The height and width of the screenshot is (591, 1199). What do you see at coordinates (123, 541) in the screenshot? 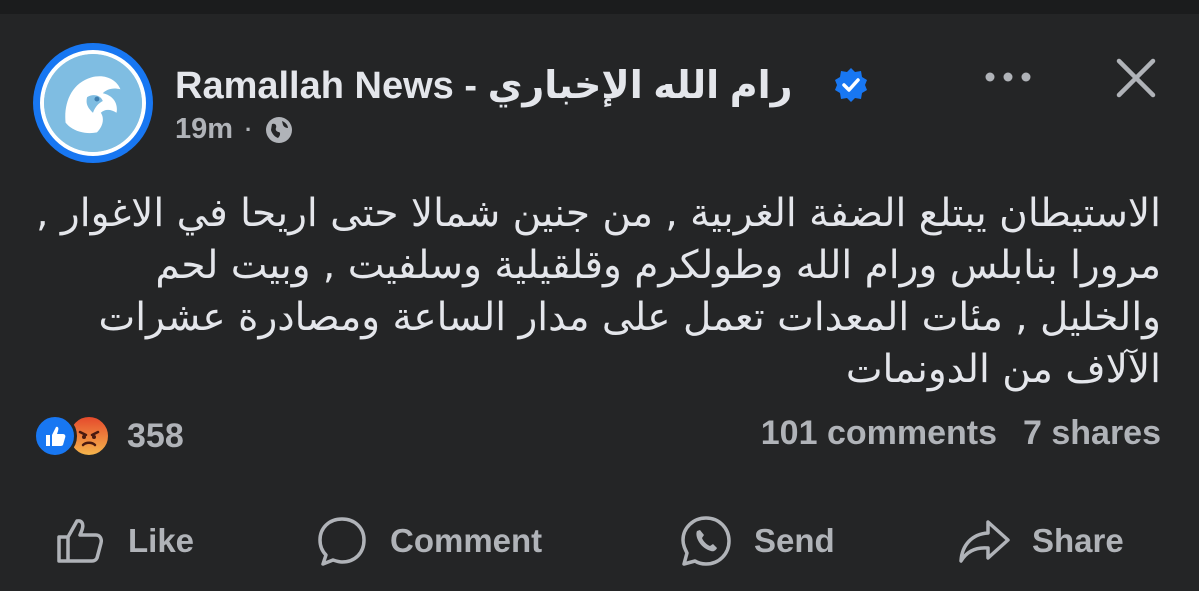
I see `like-button: Like` at bounding box center [123, 541].